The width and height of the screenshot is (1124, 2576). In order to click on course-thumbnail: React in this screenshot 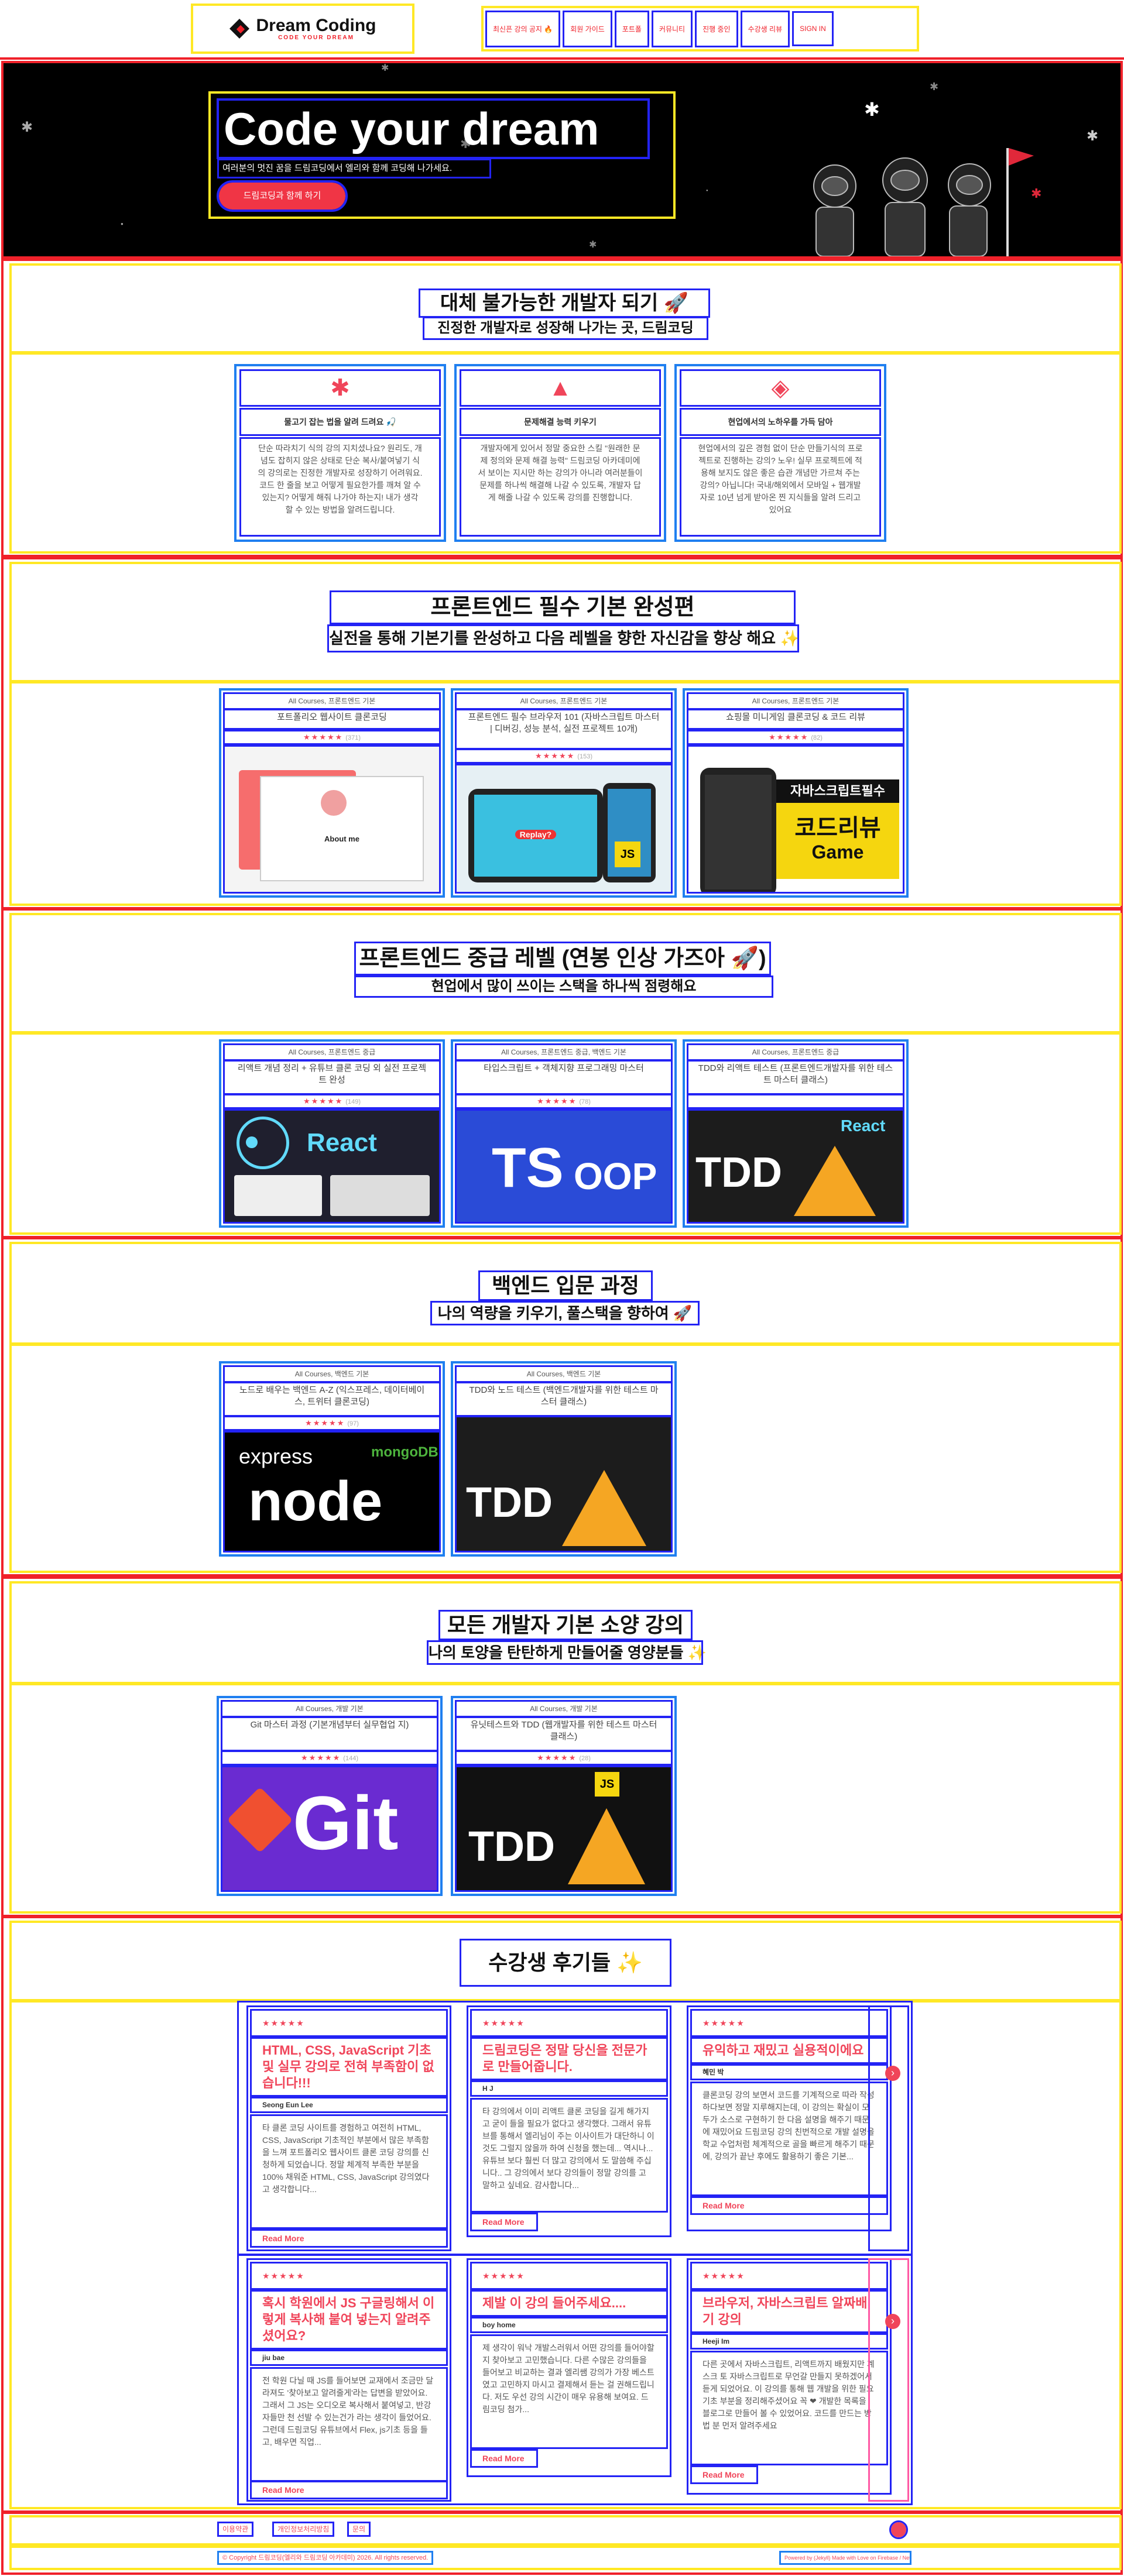, I will do `click(332, 1166)`.